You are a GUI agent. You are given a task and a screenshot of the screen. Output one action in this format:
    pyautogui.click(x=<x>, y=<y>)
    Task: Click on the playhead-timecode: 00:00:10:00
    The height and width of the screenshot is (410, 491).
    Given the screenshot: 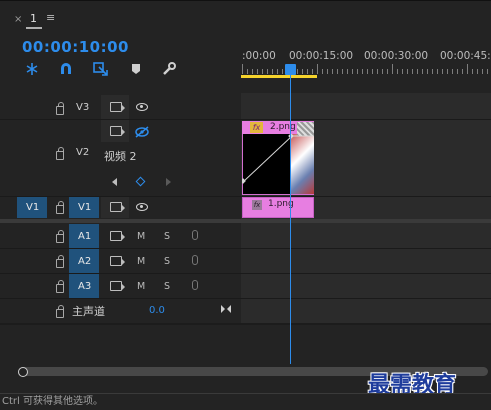 What is the action you would take?
    pyautogui.click(x=75, y=47)
    